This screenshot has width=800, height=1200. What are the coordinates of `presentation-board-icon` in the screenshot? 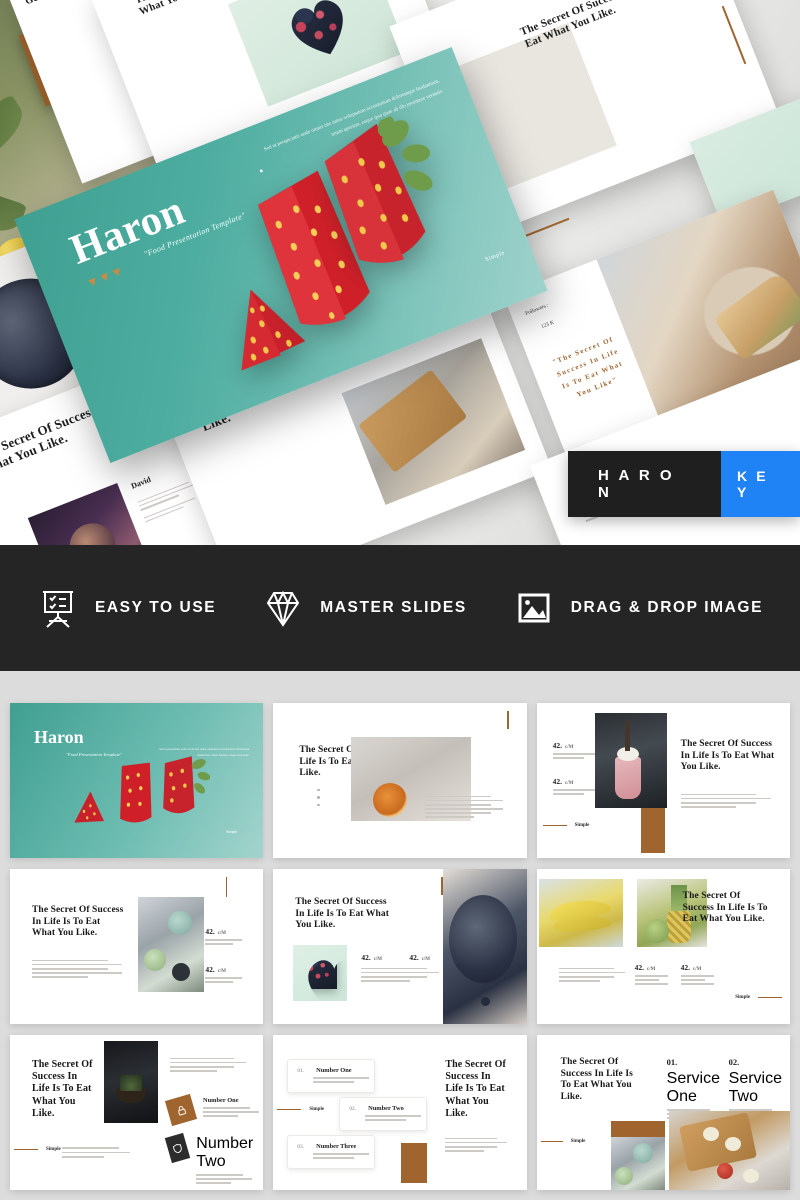 It's located at (58, 608).